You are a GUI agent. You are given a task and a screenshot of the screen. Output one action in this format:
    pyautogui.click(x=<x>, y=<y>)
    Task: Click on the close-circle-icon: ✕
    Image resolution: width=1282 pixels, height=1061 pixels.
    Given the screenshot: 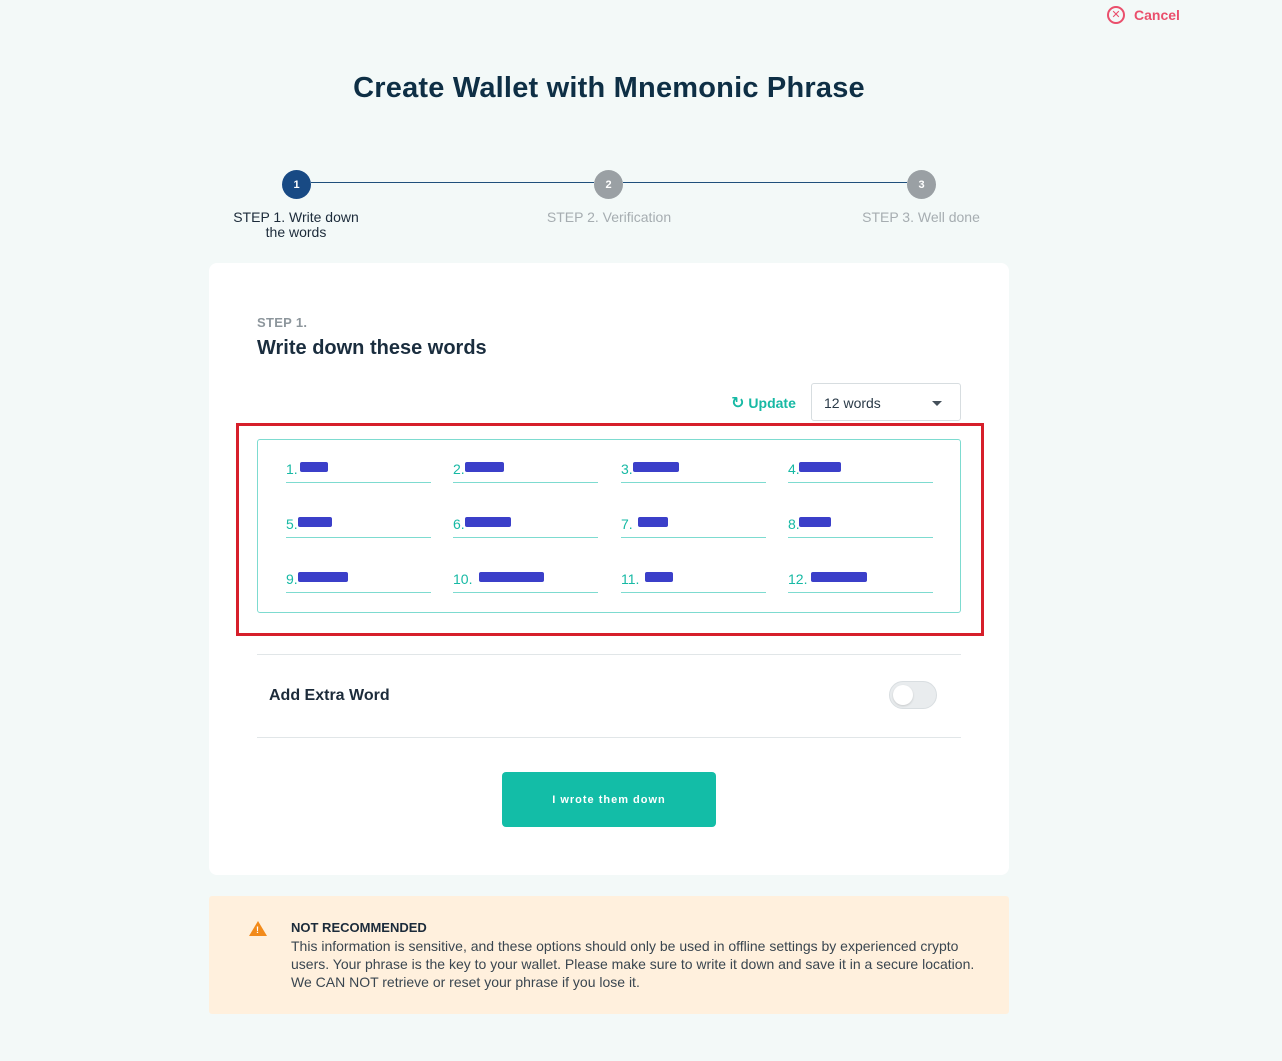 What is the action you would take?
    pyautogui.click(x=1116, y=15)
    